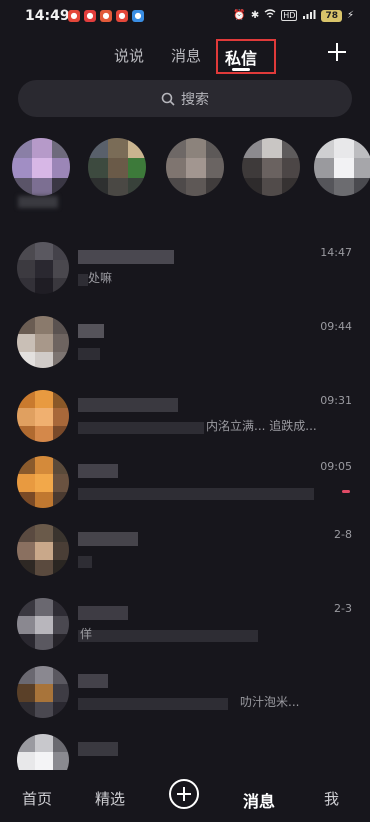  Describe the element at coordinates (350, 15) in the screenshot. I see `charging-icon: ⚡` at that location.